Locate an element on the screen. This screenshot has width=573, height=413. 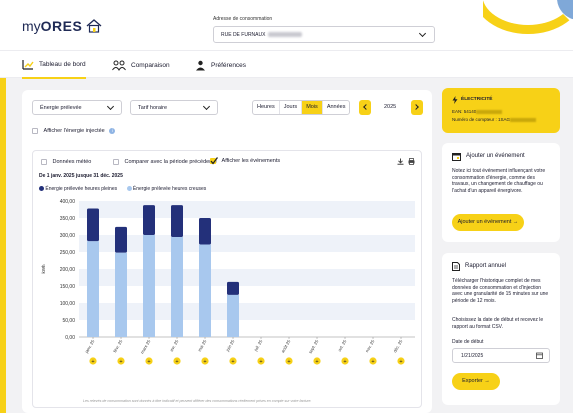
weather-toggle: Données météo is located at coordinates (66, 162).